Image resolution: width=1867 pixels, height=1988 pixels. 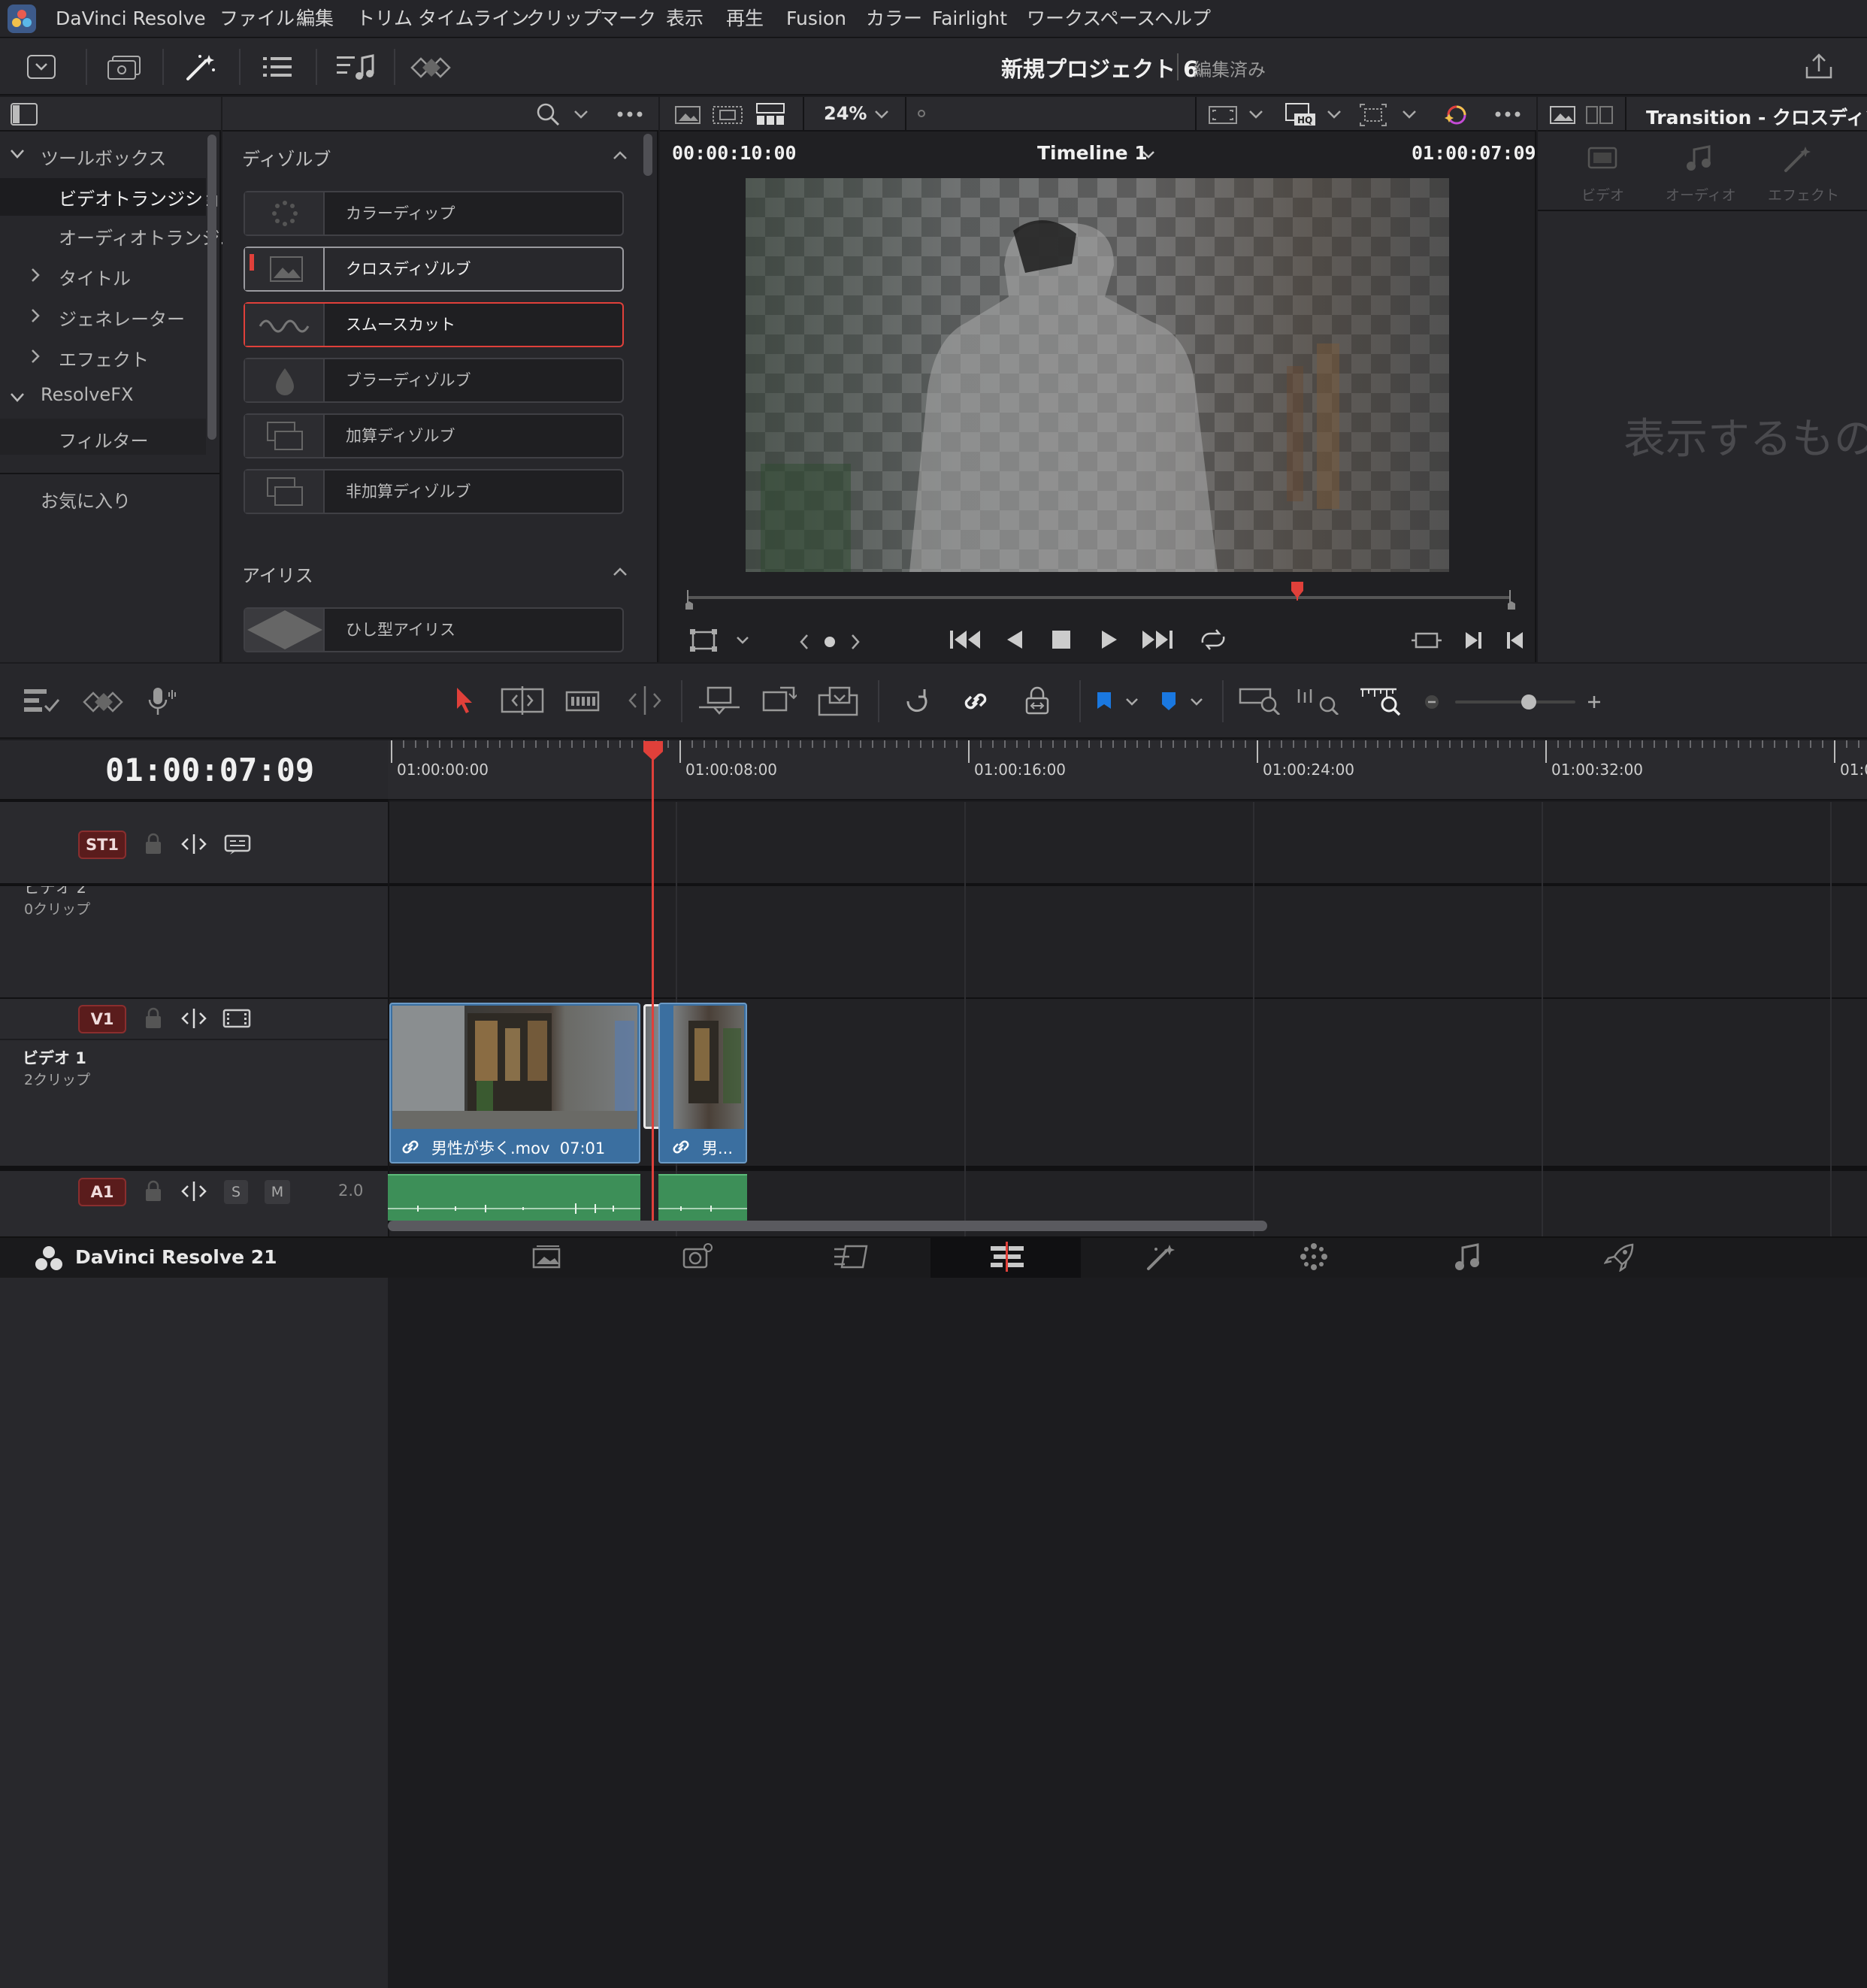 I want to click on search-icon, so click(x=548, y=114).